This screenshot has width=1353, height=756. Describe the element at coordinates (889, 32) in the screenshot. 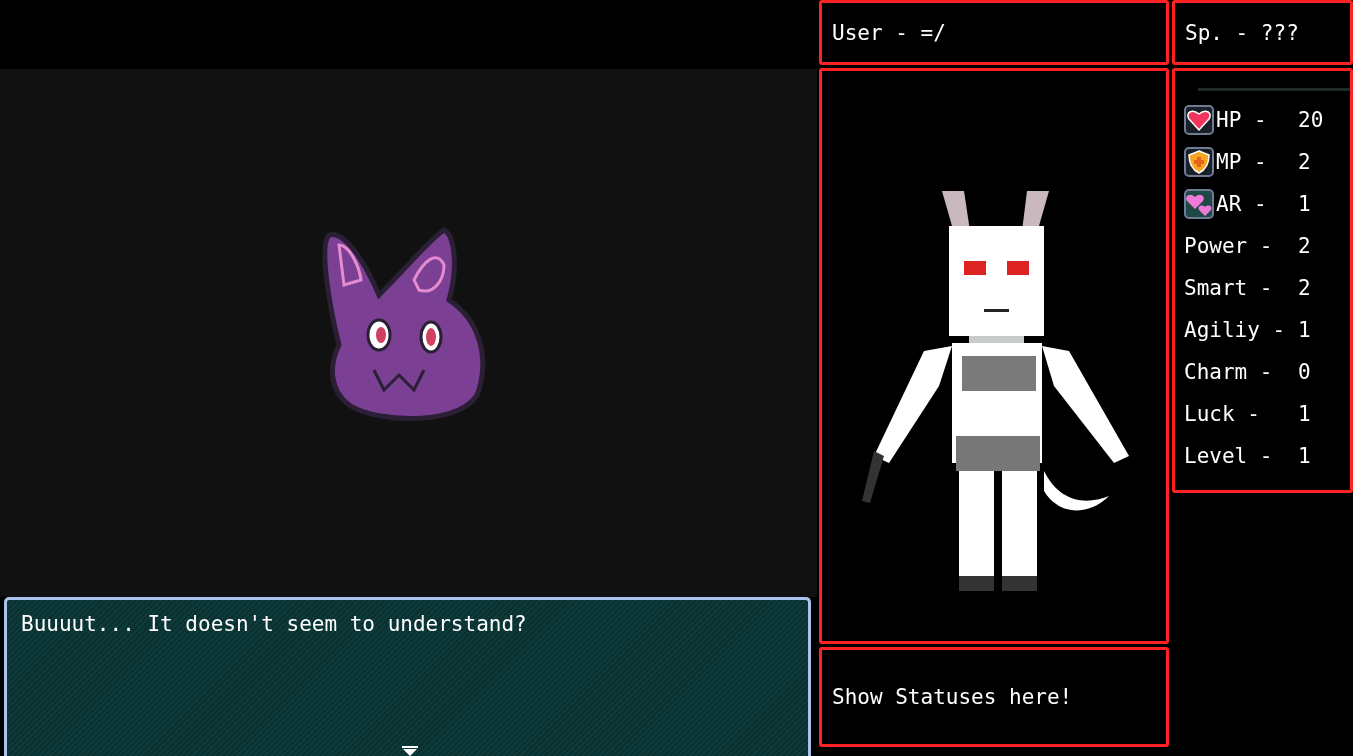

I see `user-name: User - =/` at that location.